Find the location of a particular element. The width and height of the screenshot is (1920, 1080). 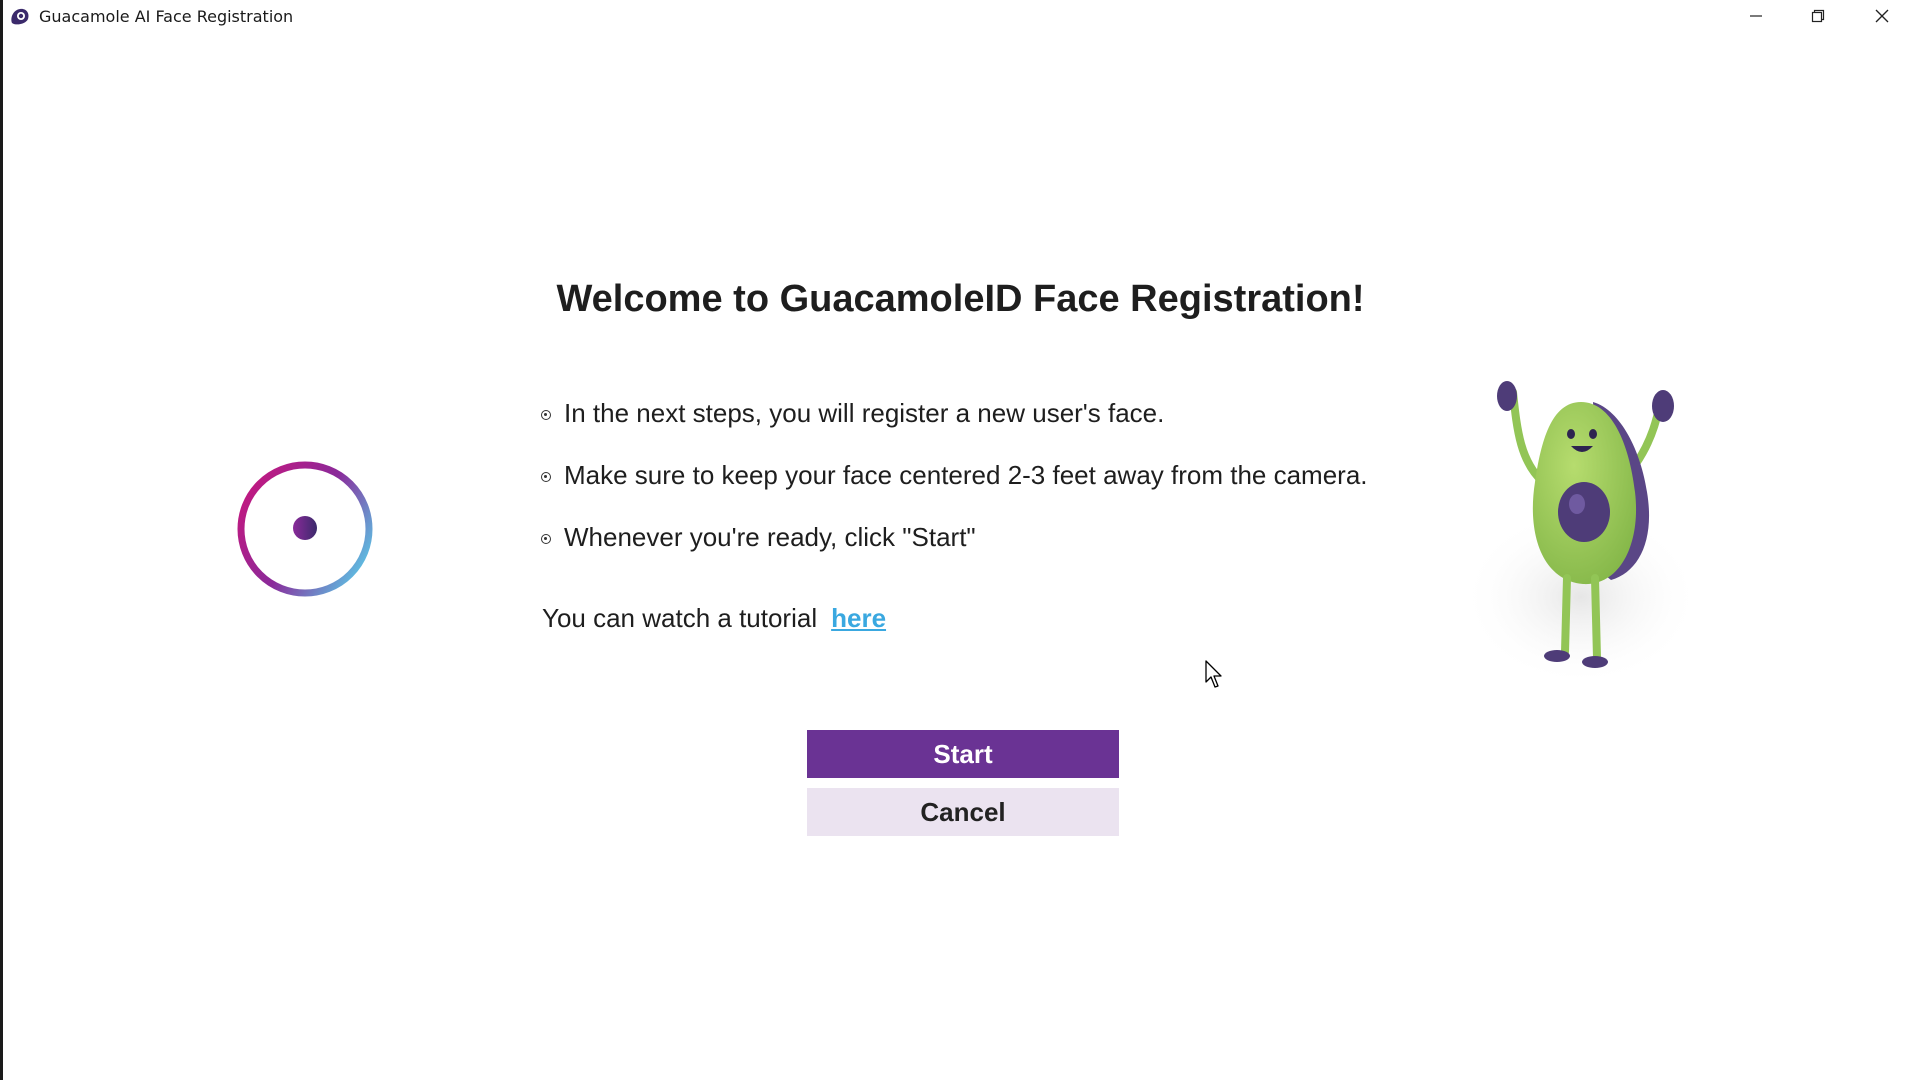

cancel-button: Cancel is located at coordinates (963, 812).